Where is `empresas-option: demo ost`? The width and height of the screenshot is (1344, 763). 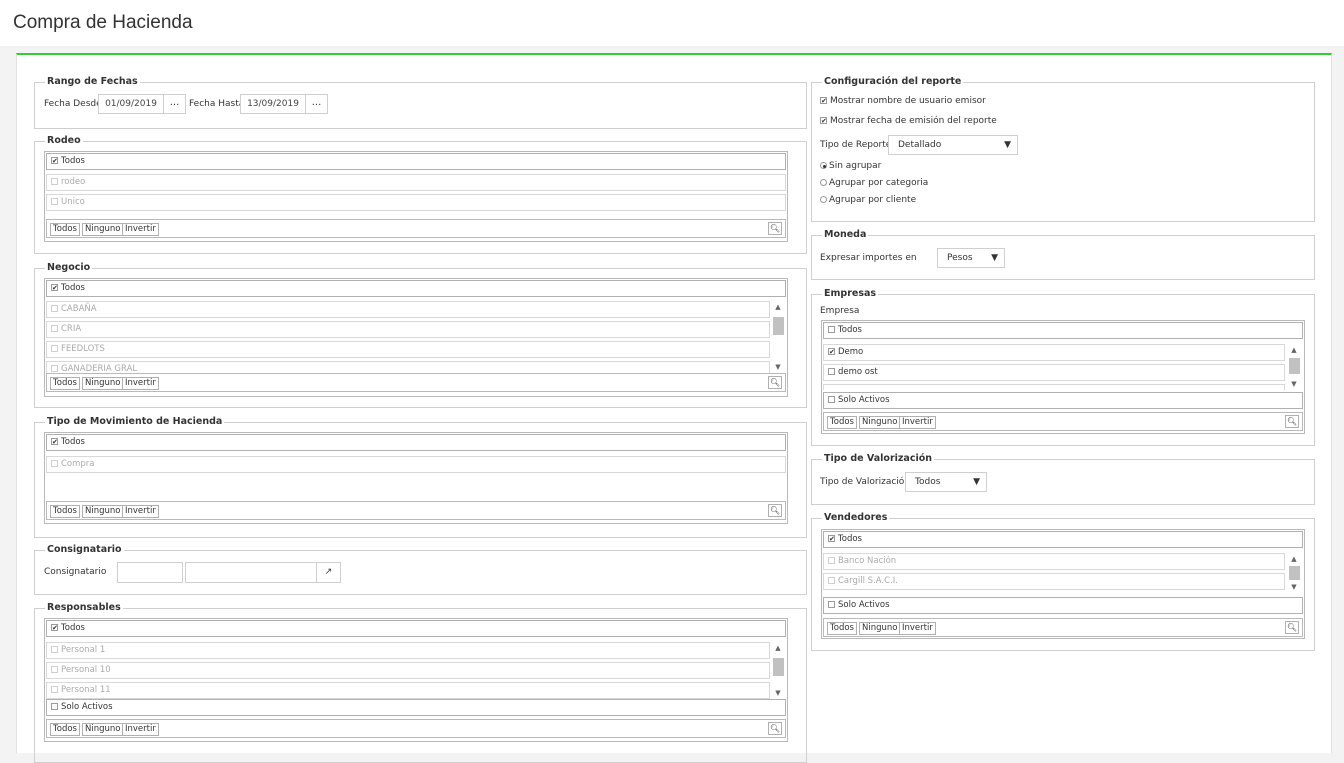
empresas-option: demo ost is located at coordinates (1054, 372).